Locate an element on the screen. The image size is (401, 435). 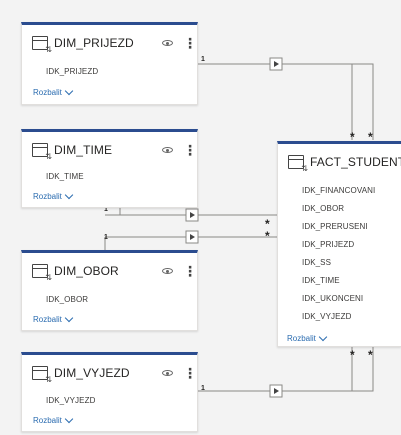
cardinality-one-prijezd: 1 is located at coordinates (203, 59).